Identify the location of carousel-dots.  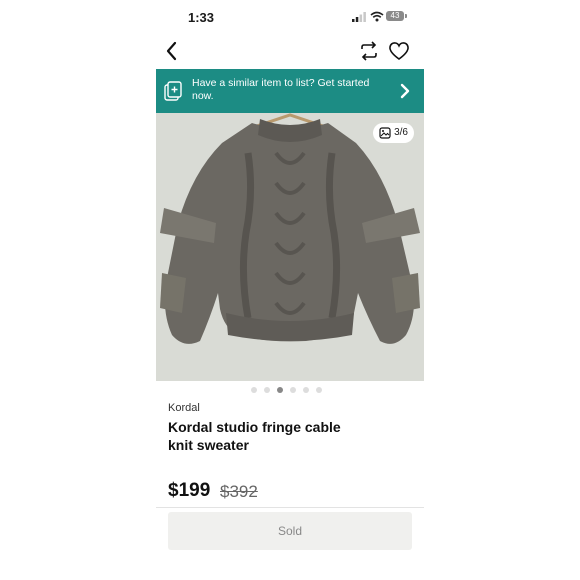
(286, 390).